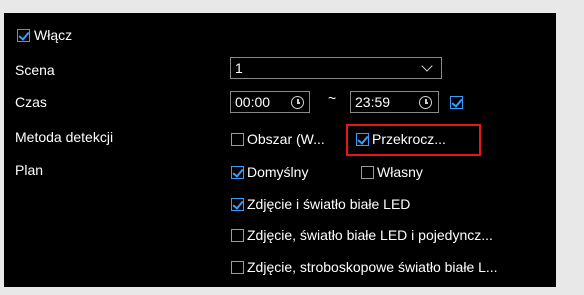  I want to click on plan-custom-label: Własny, so click(400, 172).